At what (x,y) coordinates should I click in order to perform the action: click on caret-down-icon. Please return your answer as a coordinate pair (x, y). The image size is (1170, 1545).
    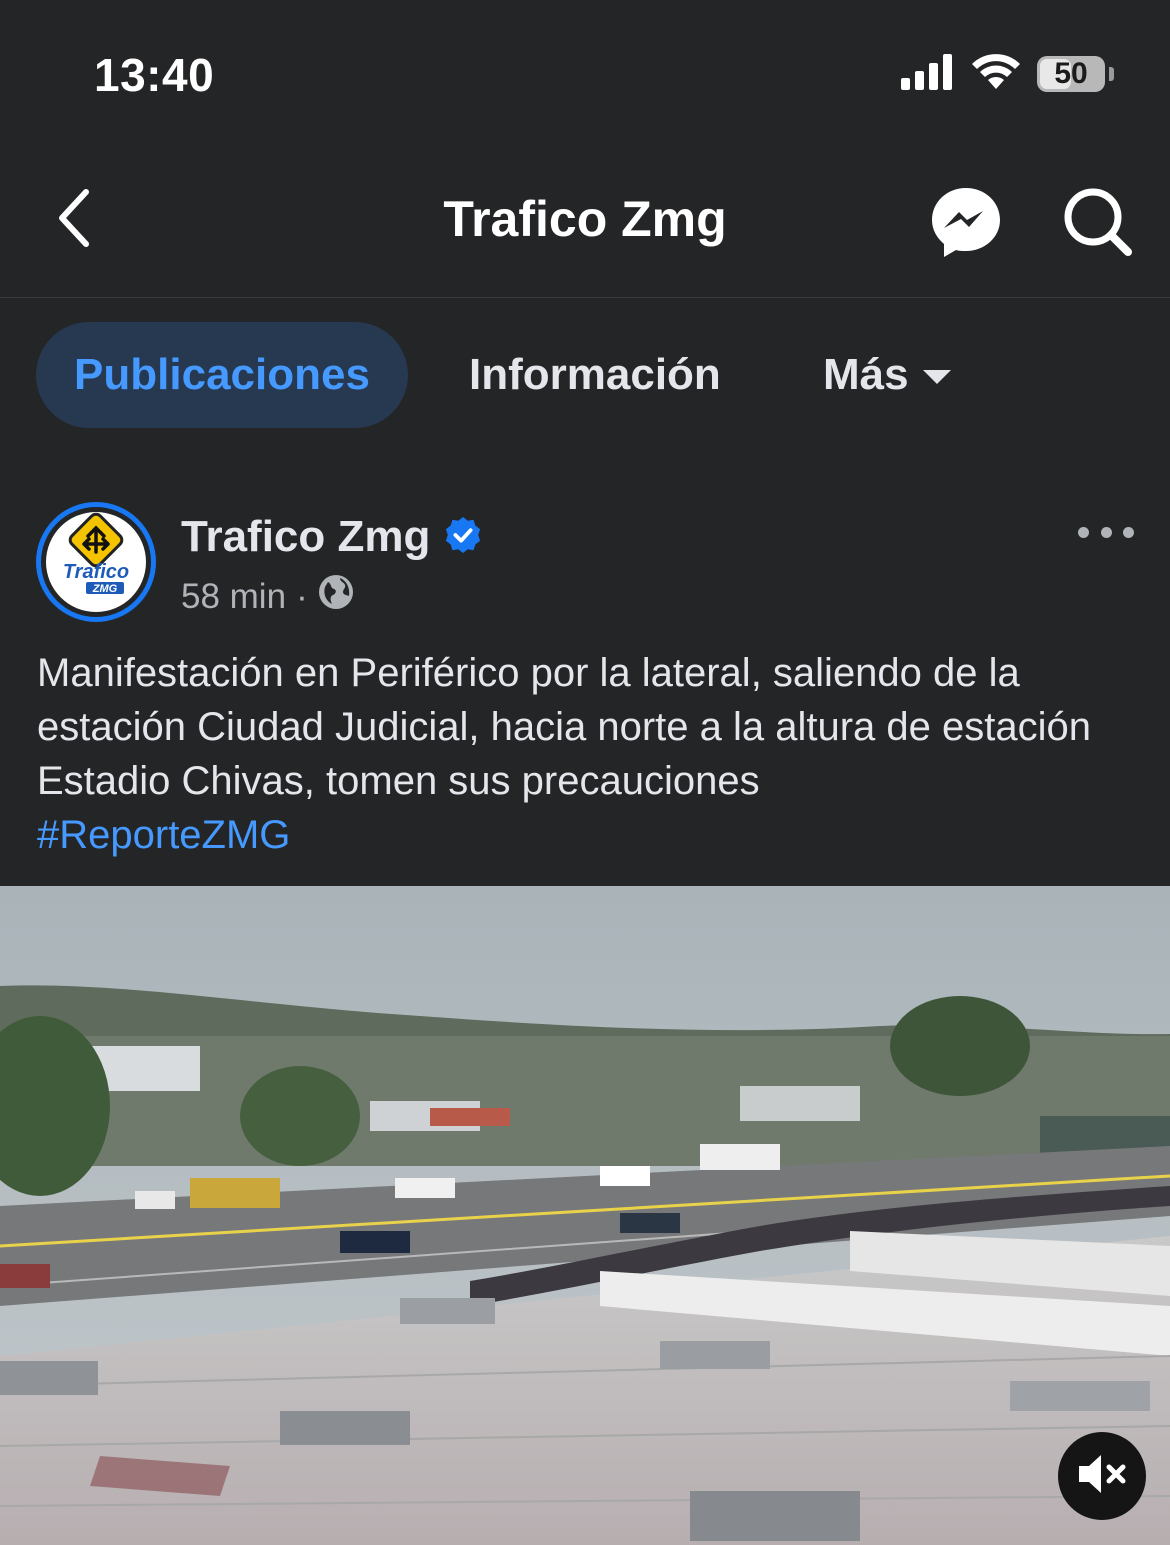
    Looking at the image, I should click on (936, 377).